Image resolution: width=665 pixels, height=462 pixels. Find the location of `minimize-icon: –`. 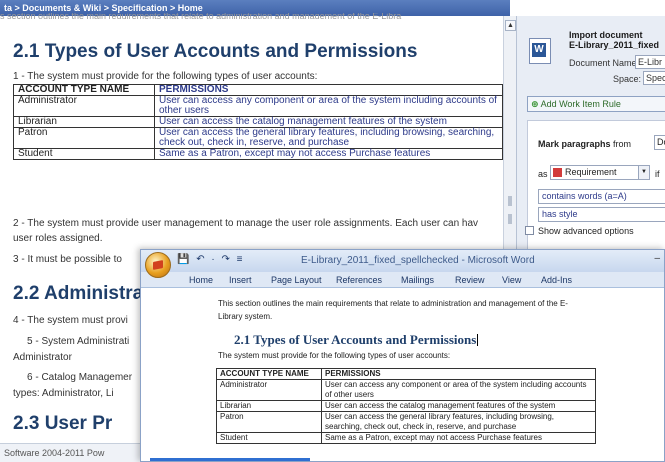

minimize-icon: – is located at coordinates (657, 258).